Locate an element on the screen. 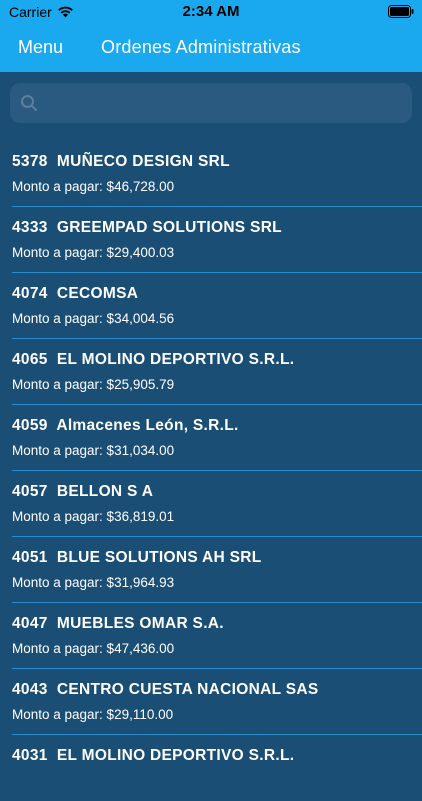 The height and width of the screenshot is (801, 422). order-title: 4051 BLUE SOLUTIONS AH SRL is located at coordinates (137, 558).